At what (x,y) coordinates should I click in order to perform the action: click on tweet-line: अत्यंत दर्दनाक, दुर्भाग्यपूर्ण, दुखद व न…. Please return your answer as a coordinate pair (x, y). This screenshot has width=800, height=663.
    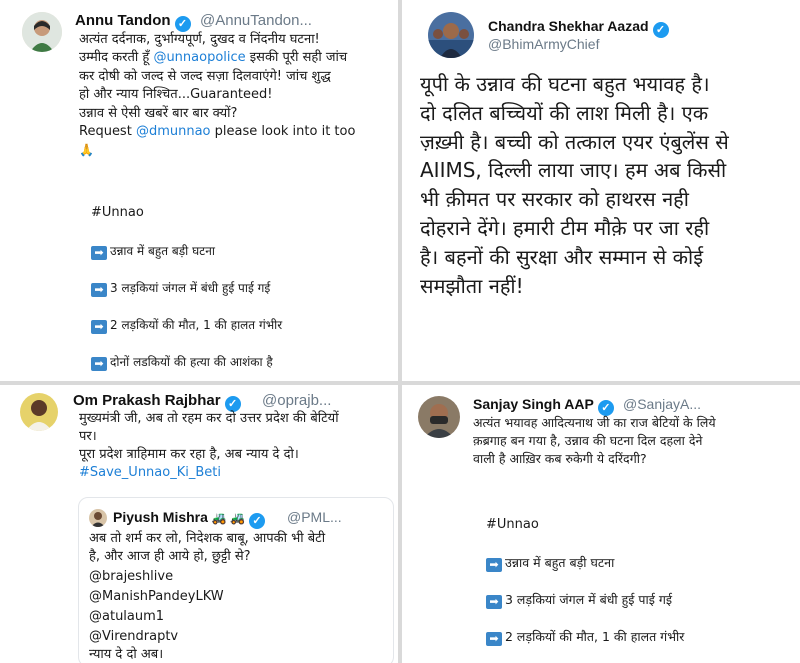
    Looking at the image, I should click on (199, 39).